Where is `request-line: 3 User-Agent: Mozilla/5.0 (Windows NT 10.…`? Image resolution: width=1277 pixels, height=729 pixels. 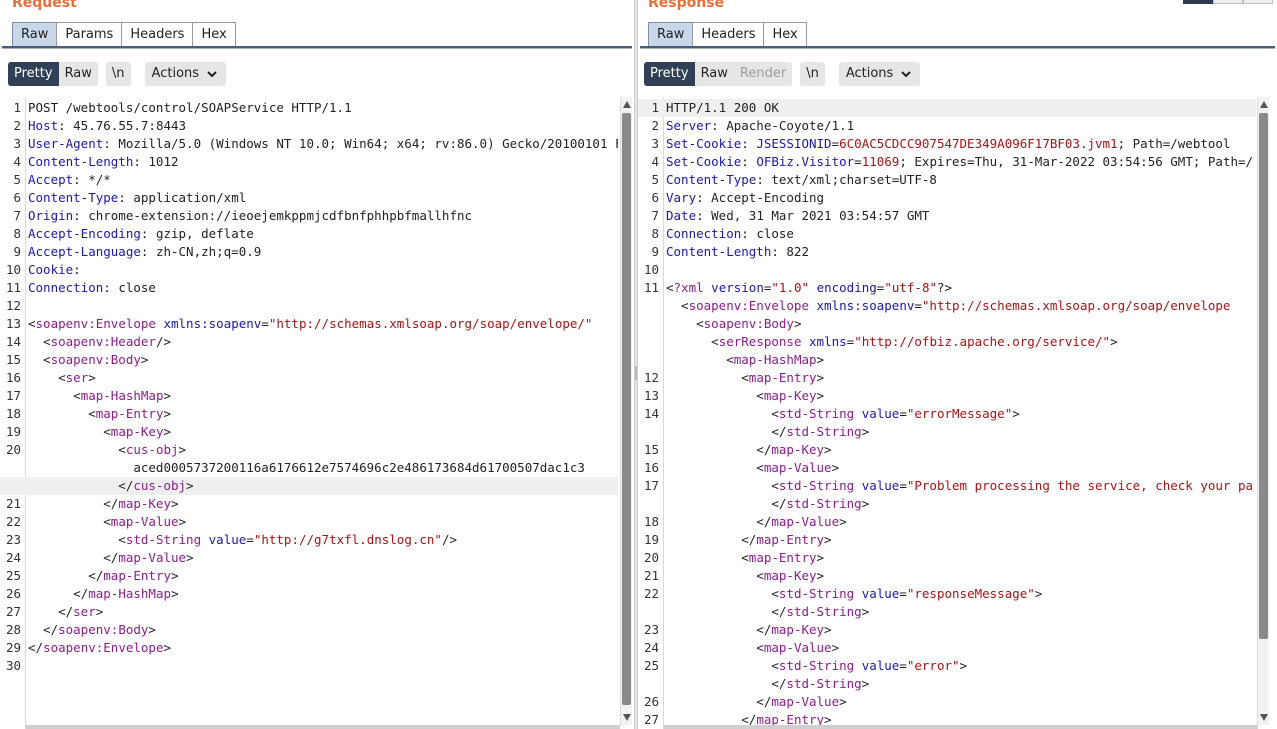 request-line: 3 User-Agent: Mozilla/5.0 (Windows NT 10.… is located at coordinates (309, 144).